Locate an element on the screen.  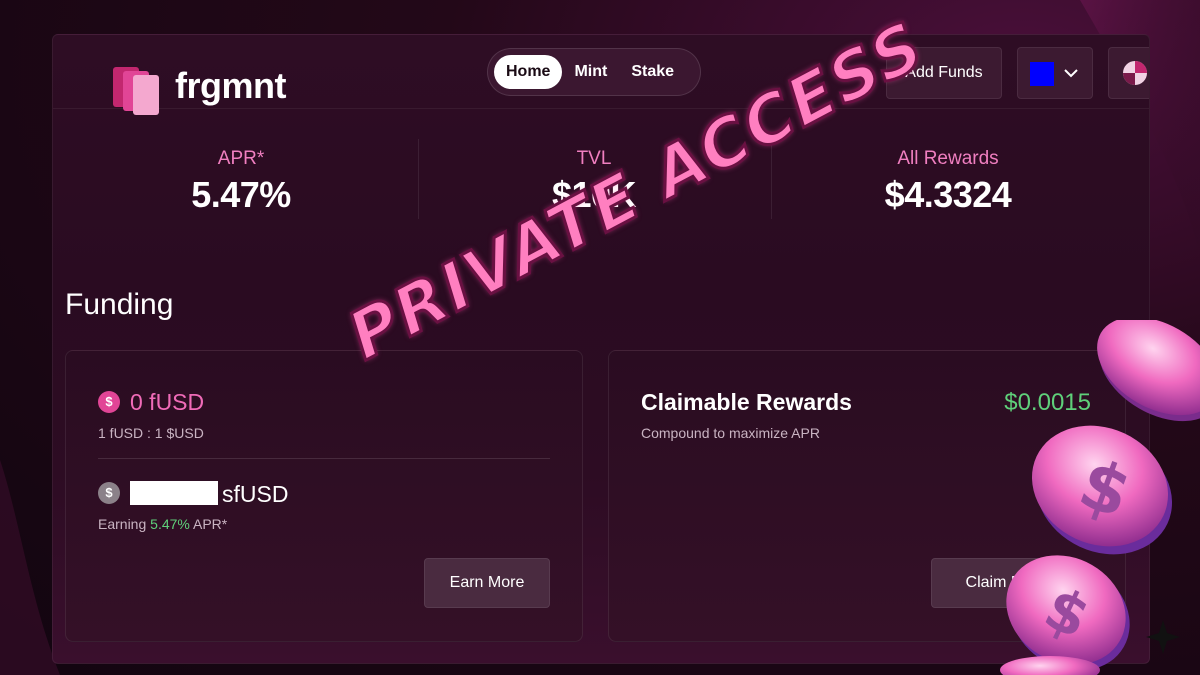
redacted-balance is located at coordinates (174, 493).